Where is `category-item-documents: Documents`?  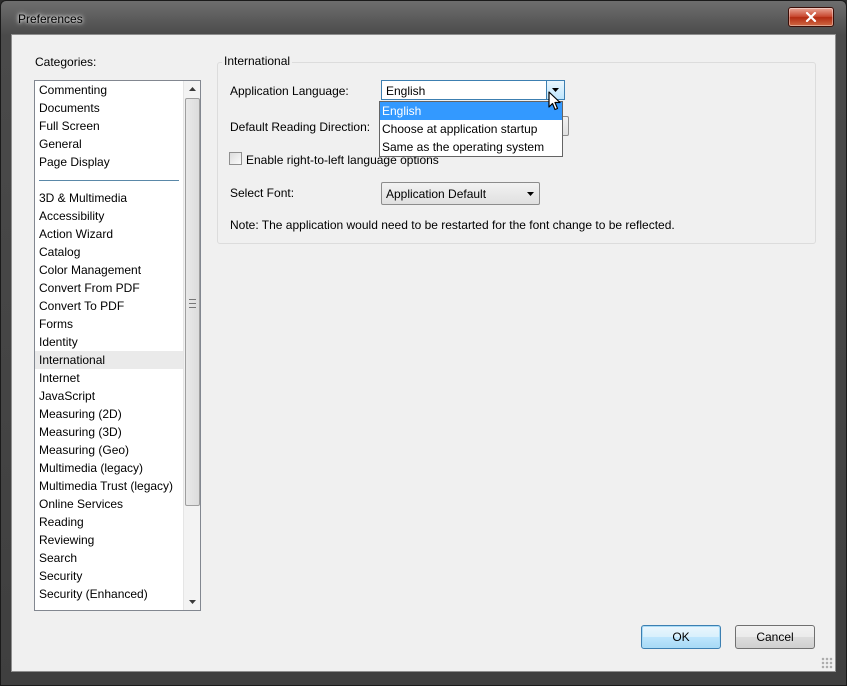
category-item-documents: Documents is located at coordinates (109, 108).